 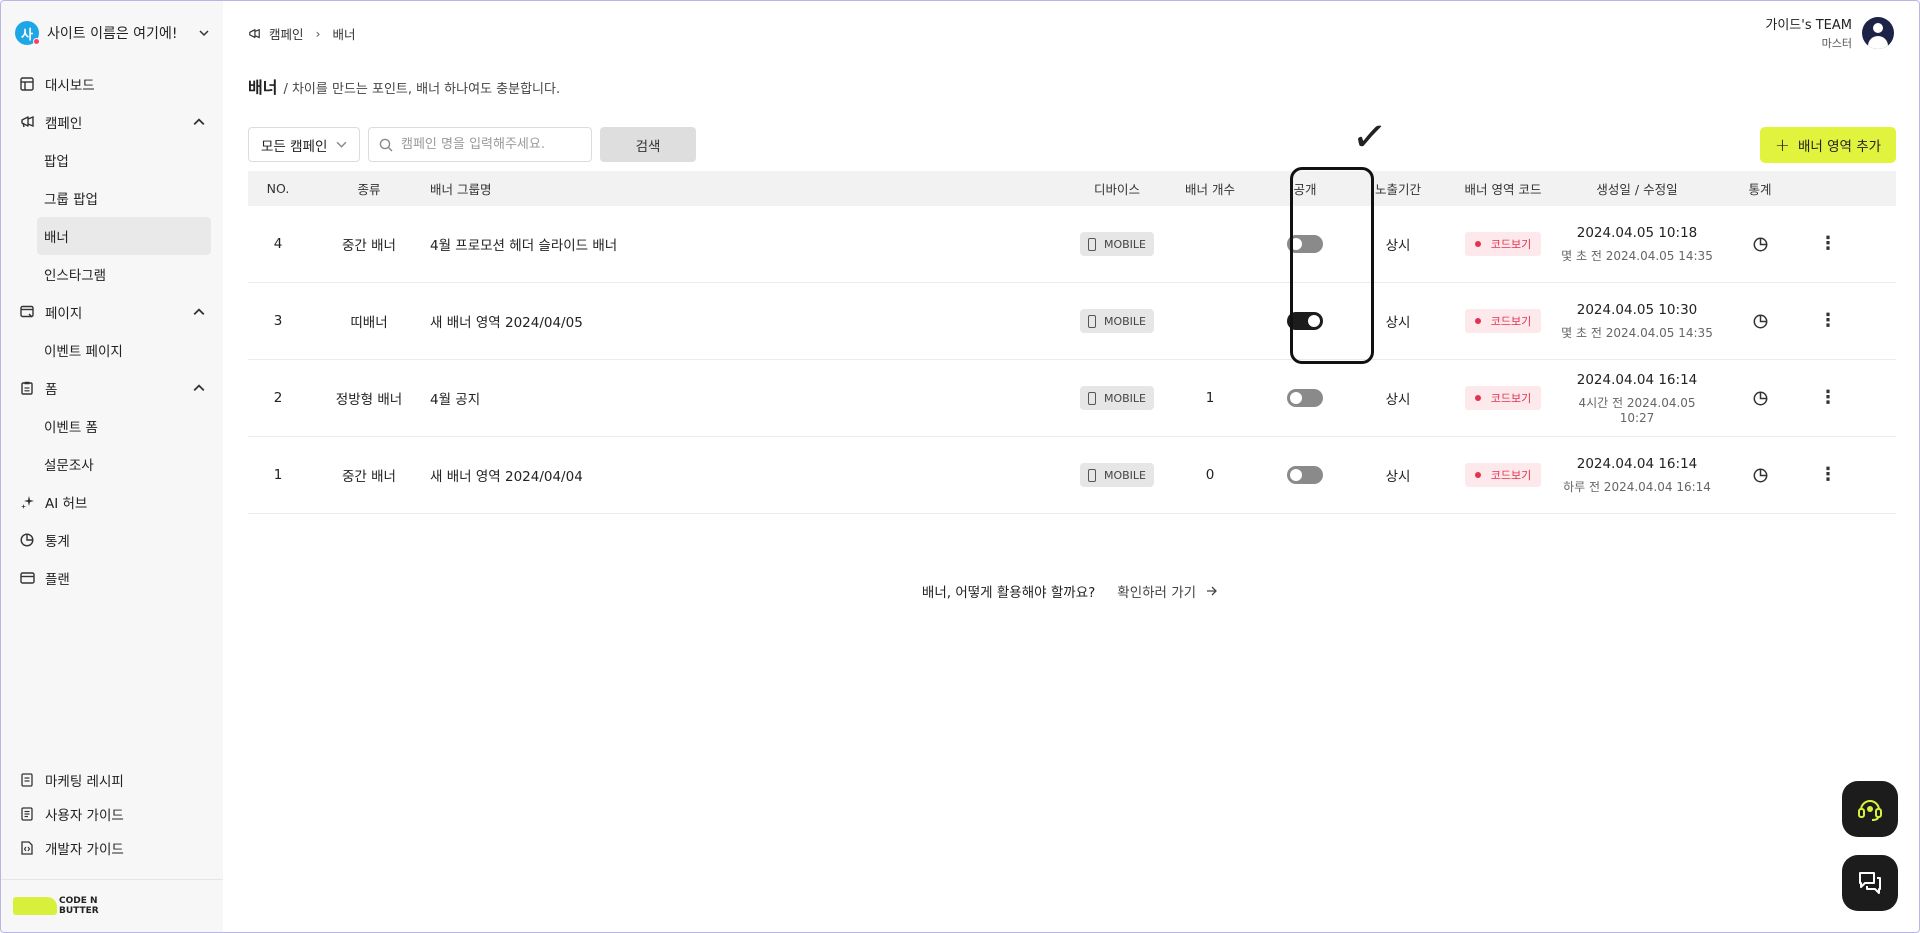 I want to click on sidebar-item-dashboard: 대시보드, so click(x=112, y=84).